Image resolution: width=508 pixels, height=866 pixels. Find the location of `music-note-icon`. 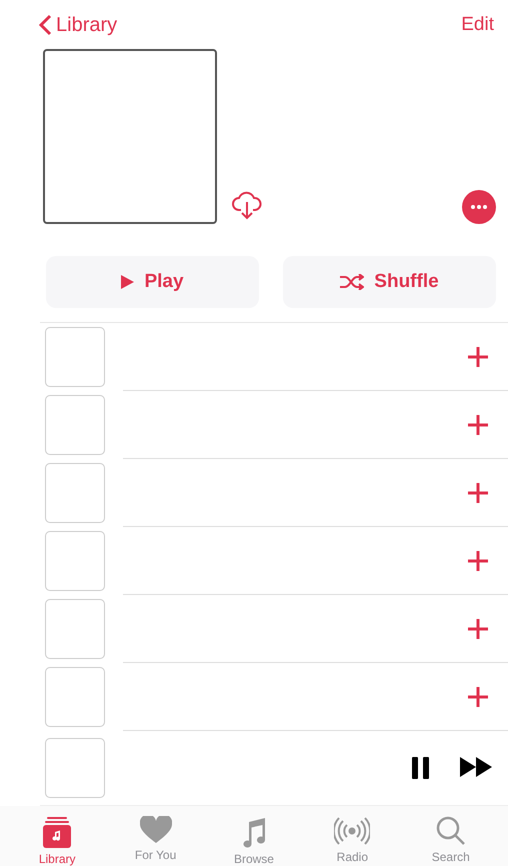

music-note-icon is located at coordinates (253, 832).